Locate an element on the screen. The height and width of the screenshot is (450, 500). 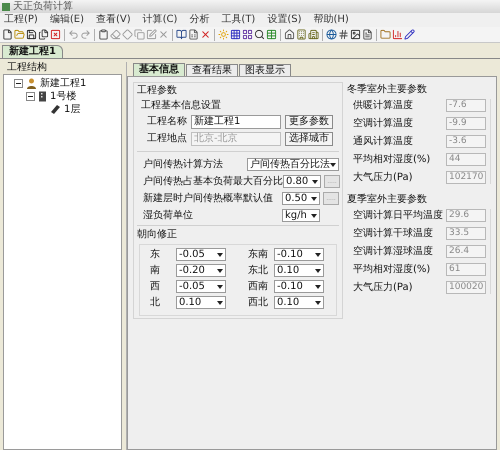
edit-icon is located at coordinates (151, 34).